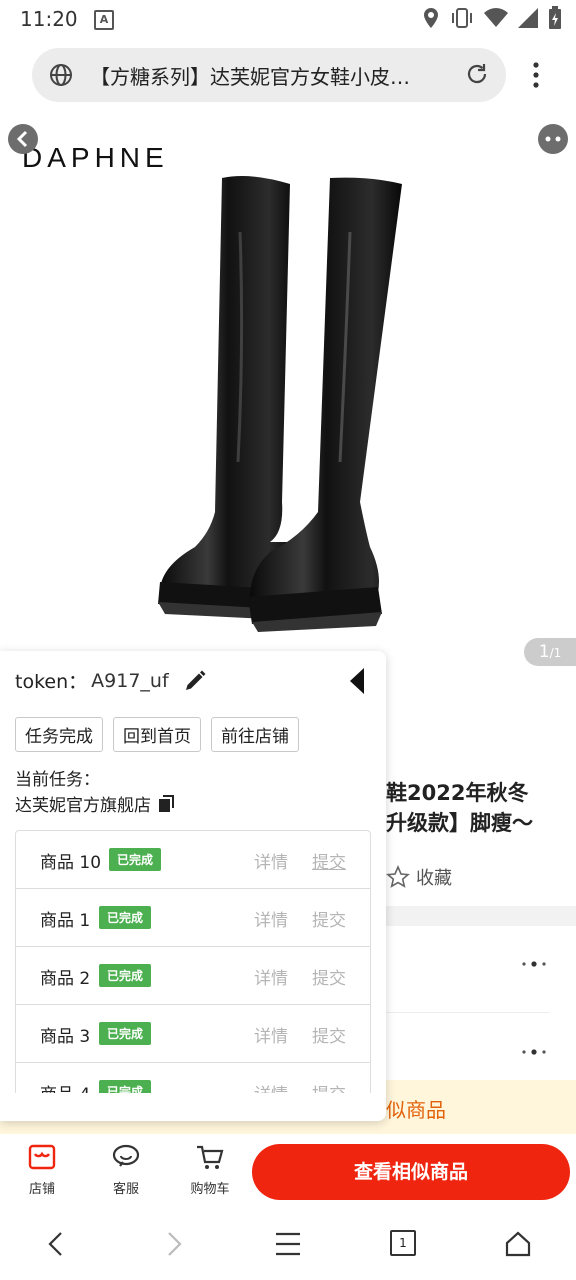 The height and width of the screenshot is (1280, 576). Describe the element at coordinates (193, 860) in the screenshot. I see `task-row: 商品 10 已完成 详情 提交` at that location.